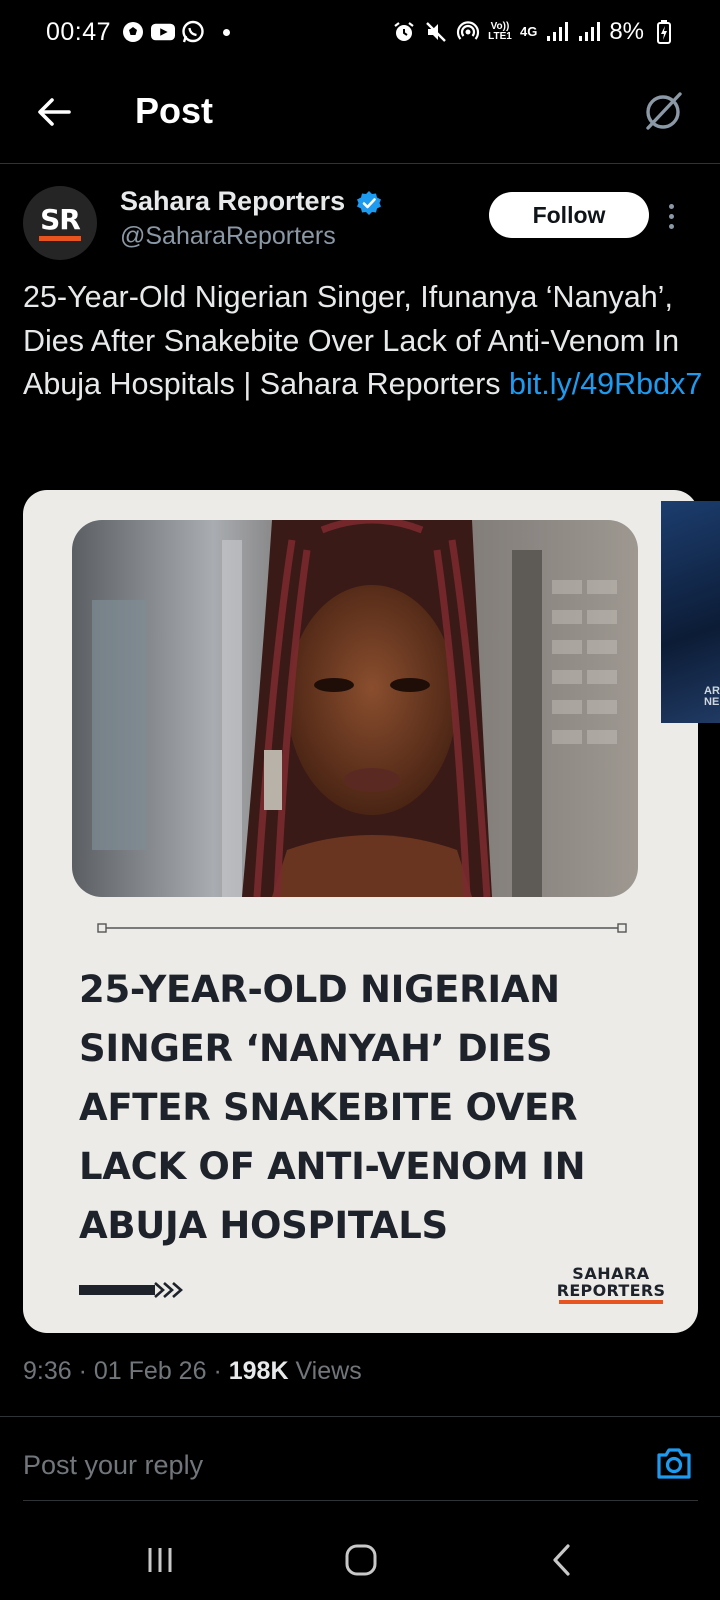  I want to click on recents-button, so click(160, 1560).